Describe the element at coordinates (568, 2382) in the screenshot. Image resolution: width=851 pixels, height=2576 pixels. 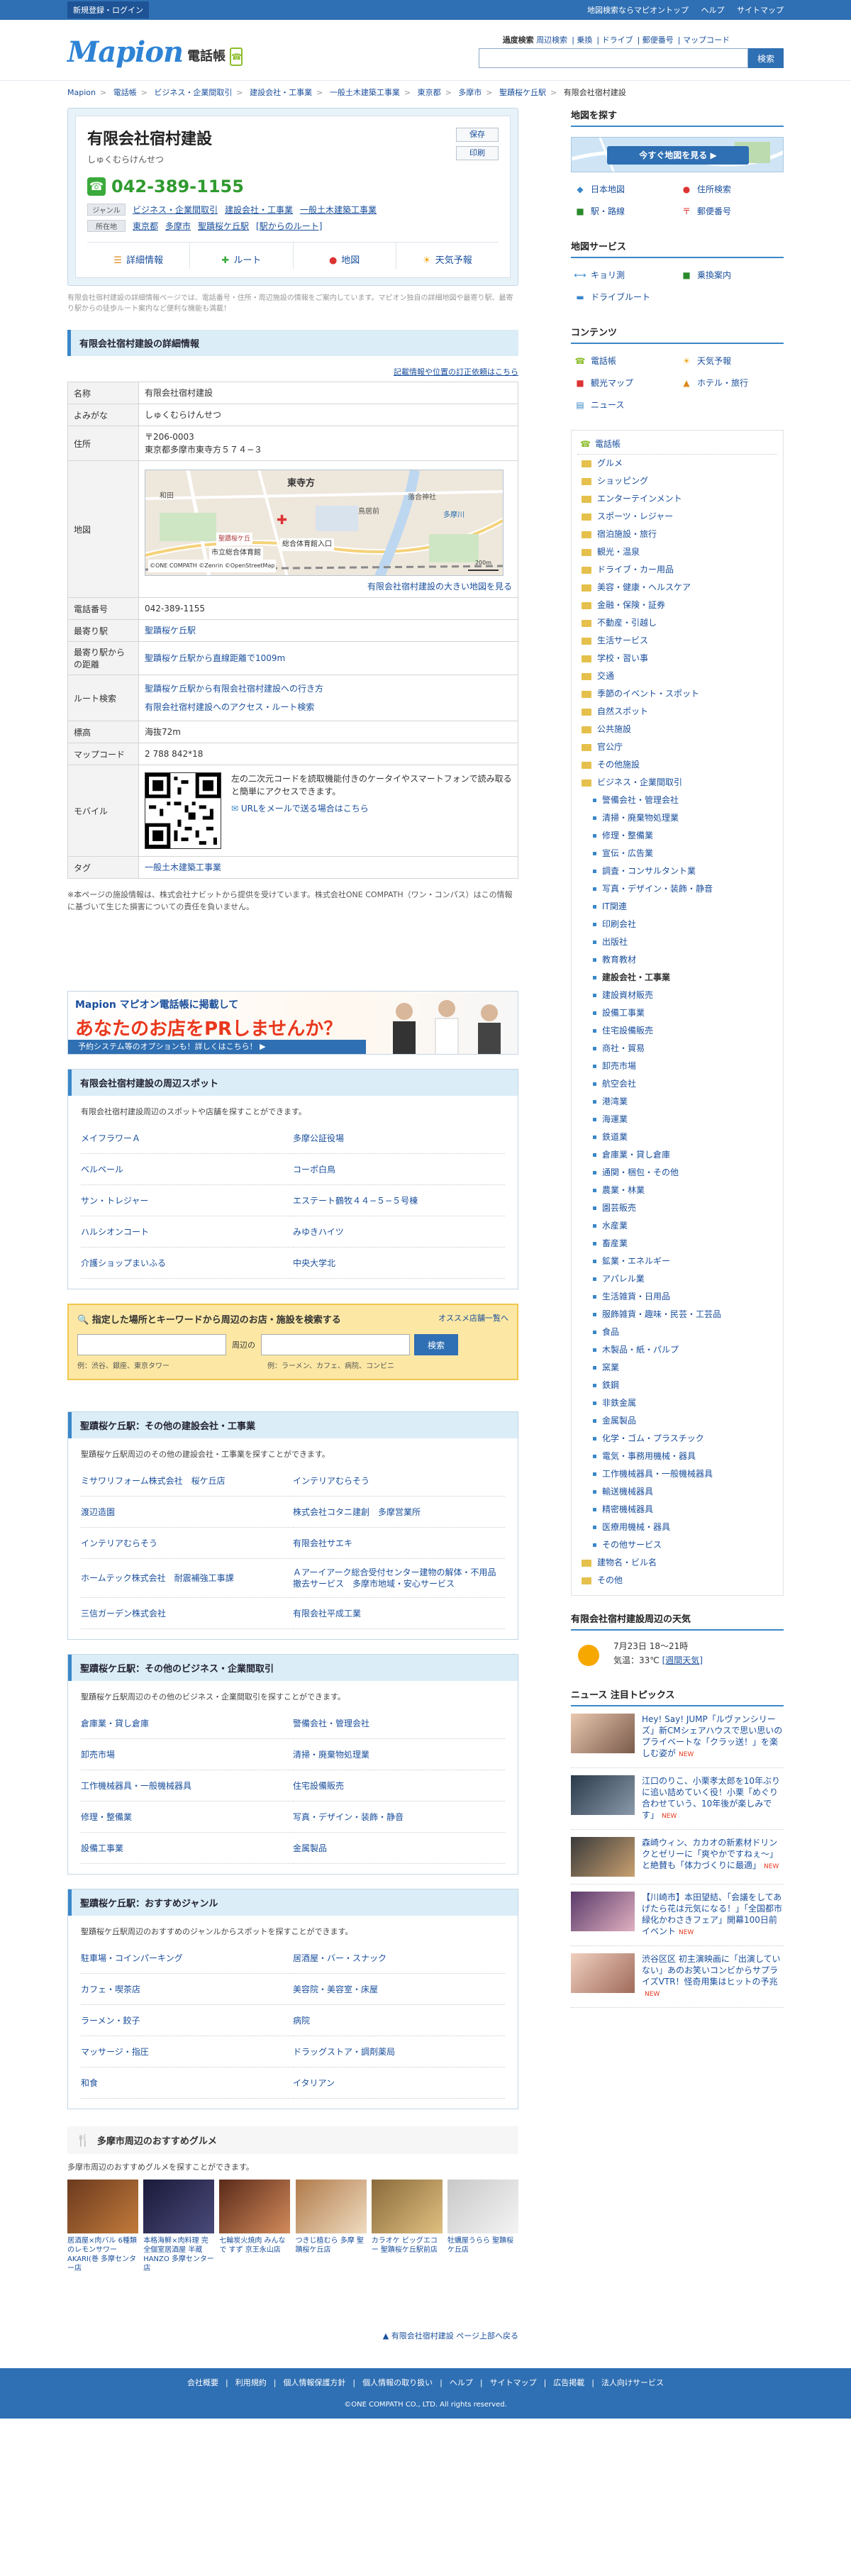
I see `footer-link: 広告掲載` at that location.